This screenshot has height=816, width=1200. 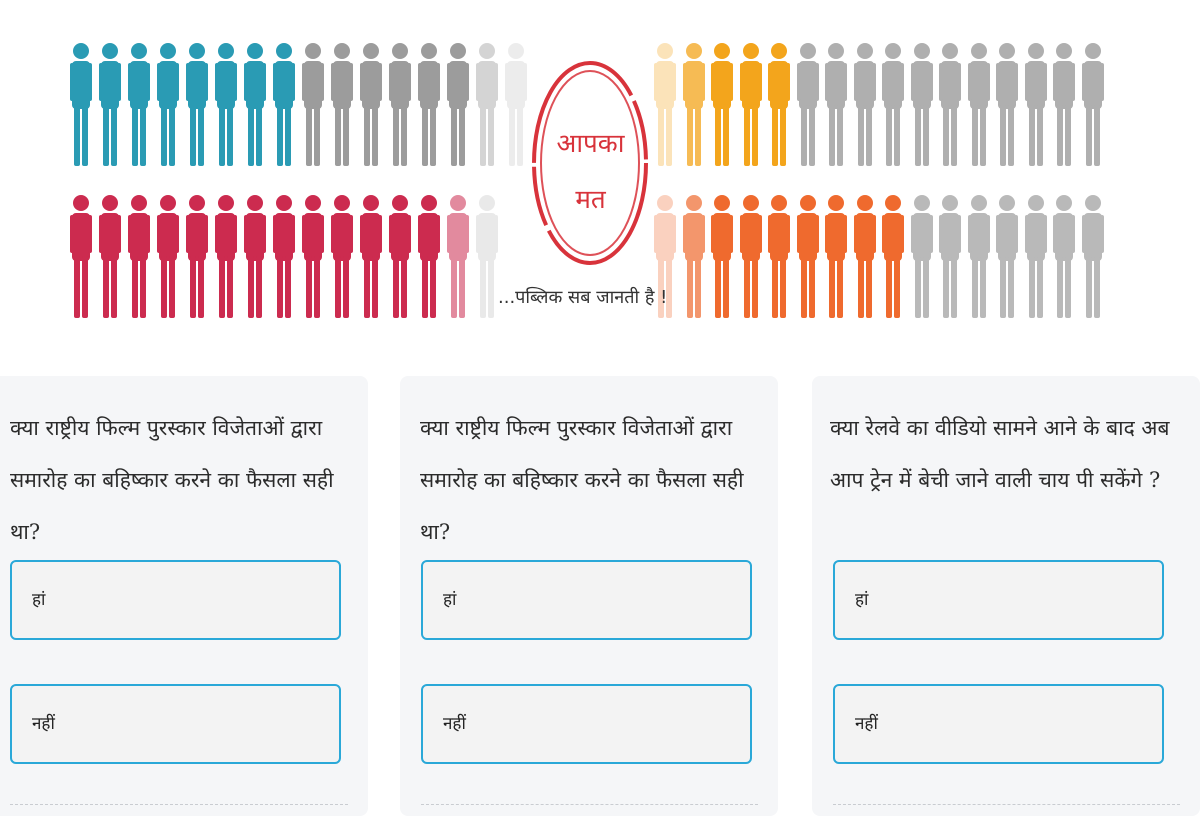 What do you see at coordinates (590, 163) in the screenshot?
I see `aapka-mat-seal: आपका मत` at bounding box center [590, 163].